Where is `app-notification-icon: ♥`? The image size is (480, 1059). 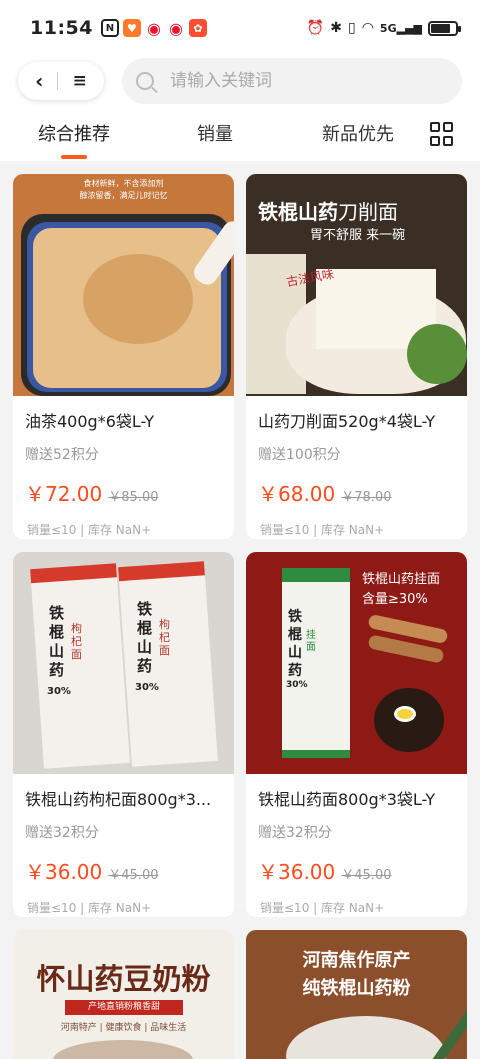
app-notification-icon: ♥ is located at coordinates (131, 28).